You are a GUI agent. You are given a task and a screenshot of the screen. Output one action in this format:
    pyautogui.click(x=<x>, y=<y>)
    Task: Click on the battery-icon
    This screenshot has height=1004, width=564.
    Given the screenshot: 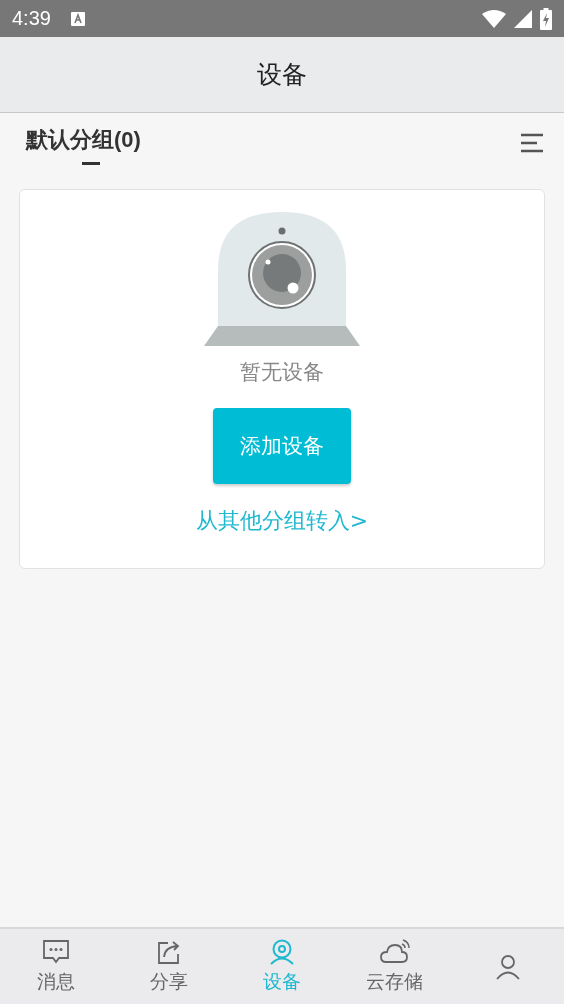 What is the action you would take?
    pyautogui.click(x=546, y=18)
    